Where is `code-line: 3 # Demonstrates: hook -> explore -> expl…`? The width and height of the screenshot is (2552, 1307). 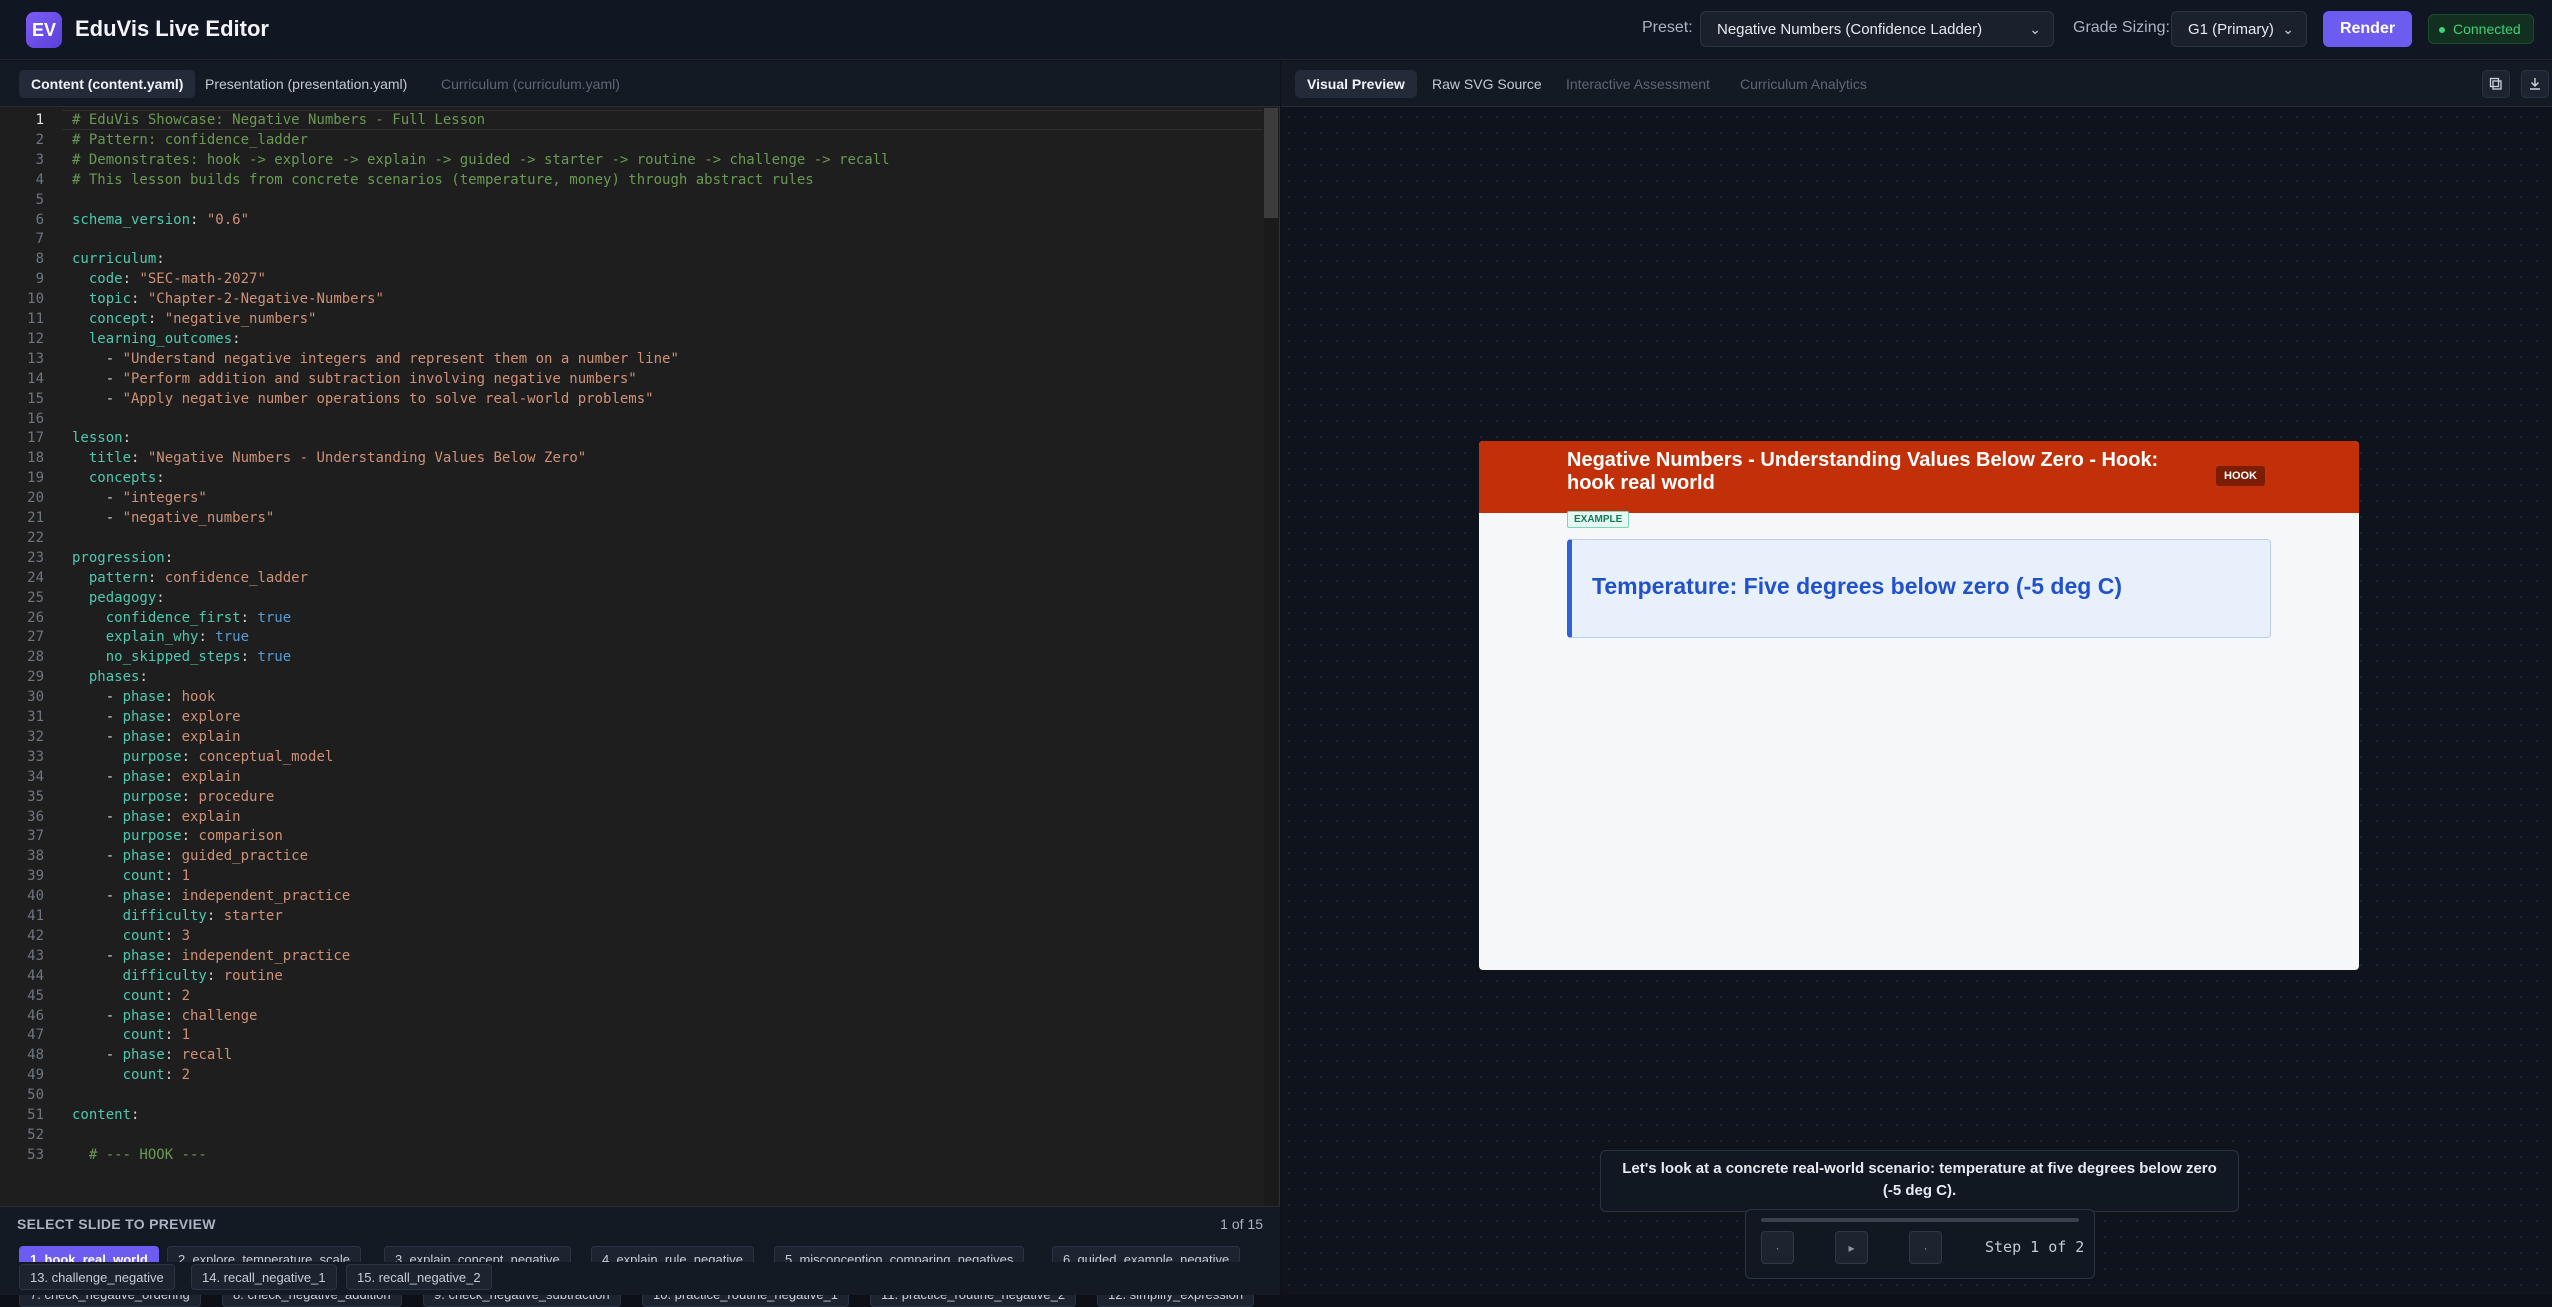 code-line: 3 # Demonstrates: hook -> explore -> expl… is located at coordinates (631, 160).